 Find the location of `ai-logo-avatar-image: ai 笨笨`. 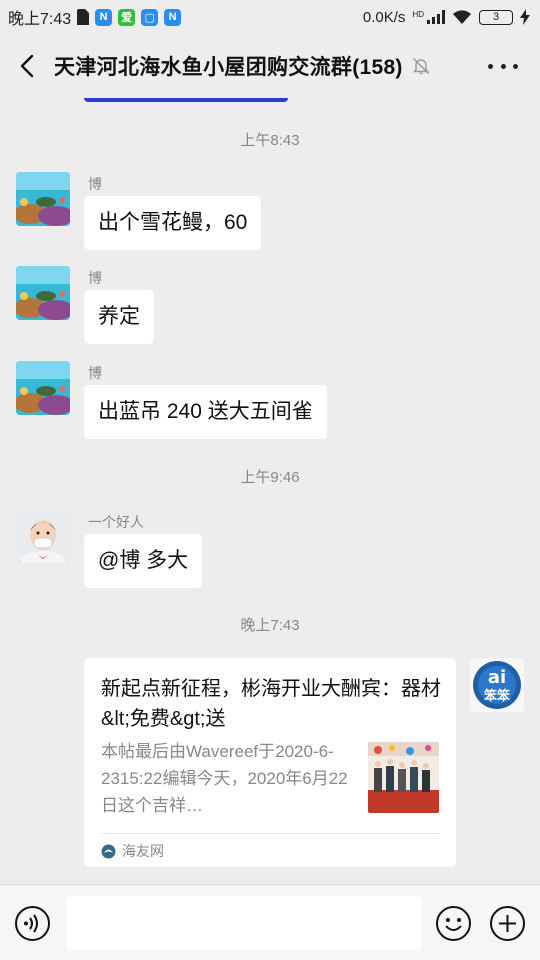

ai-logo-avatar-image: ai 笨笨 is located at coordinates (497, 685).